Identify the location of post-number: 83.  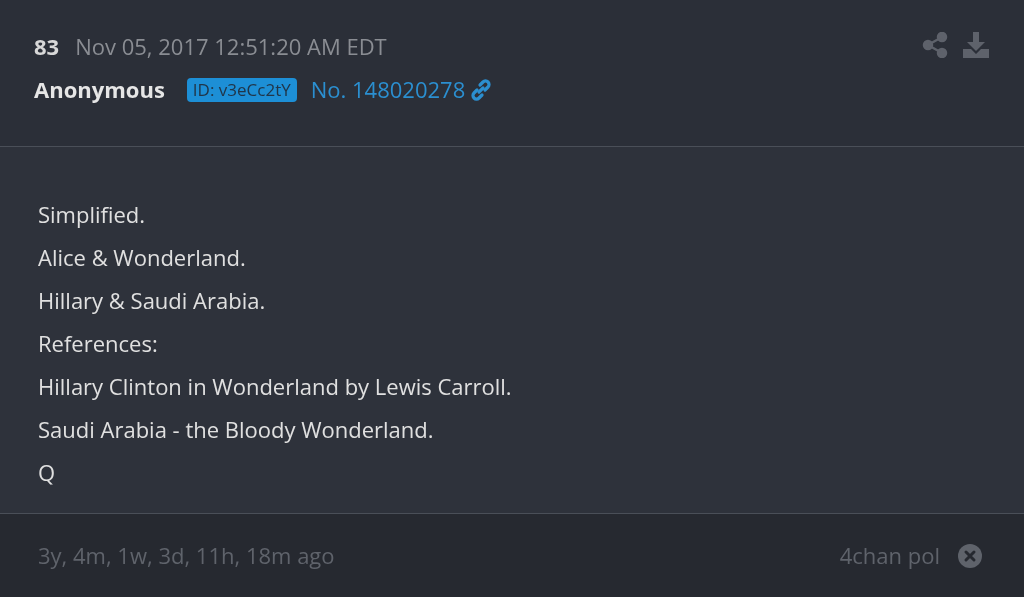
(47, 46).